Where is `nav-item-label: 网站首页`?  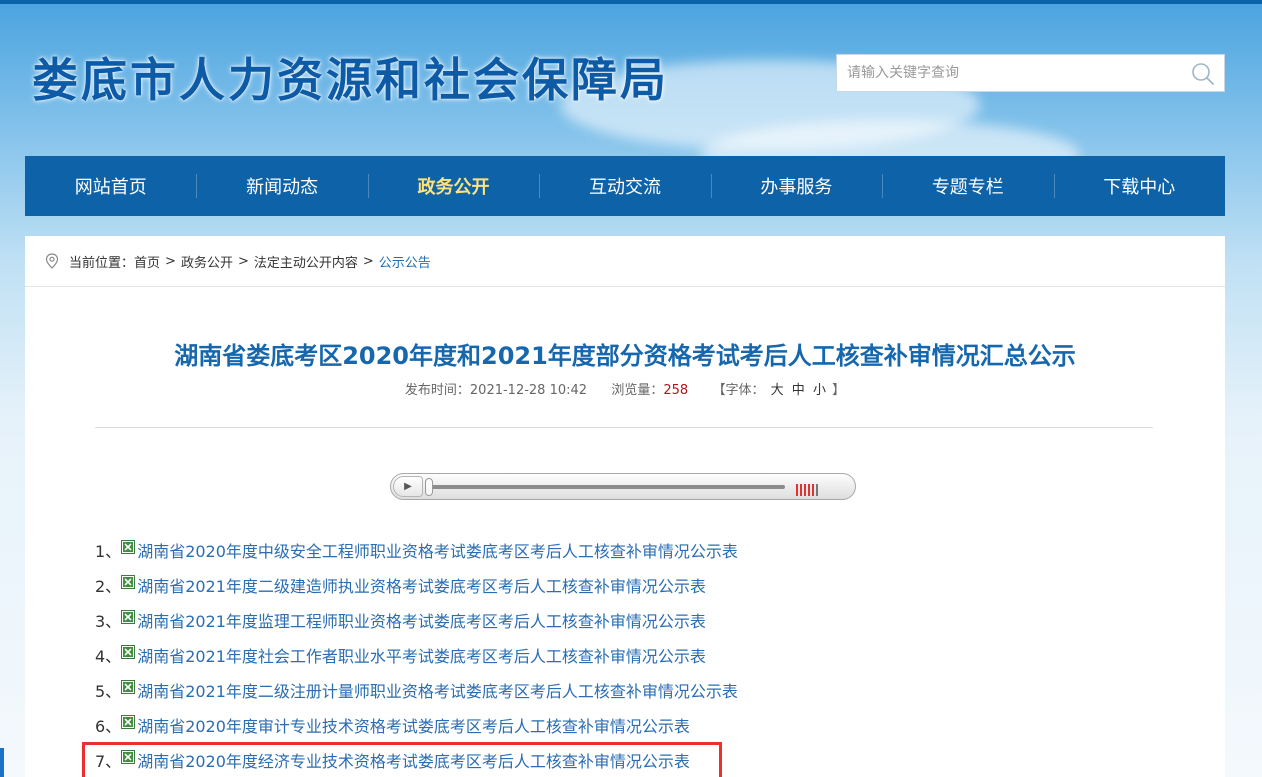 nav-item-label: 网站首页 is located at coordinates (110, 187).